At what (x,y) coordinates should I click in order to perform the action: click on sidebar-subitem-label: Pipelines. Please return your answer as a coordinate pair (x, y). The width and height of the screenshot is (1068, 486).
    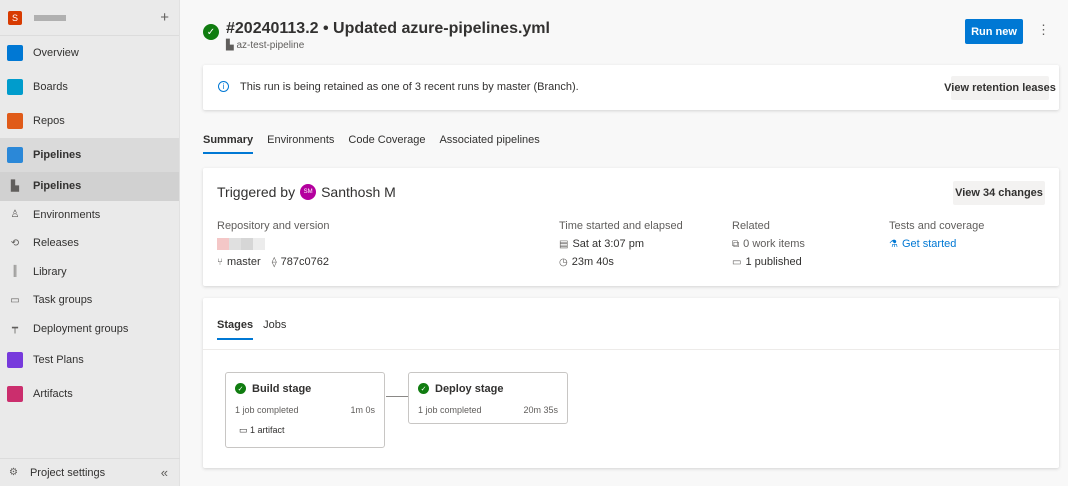
    Looking at the image, I should click on (57, 186).